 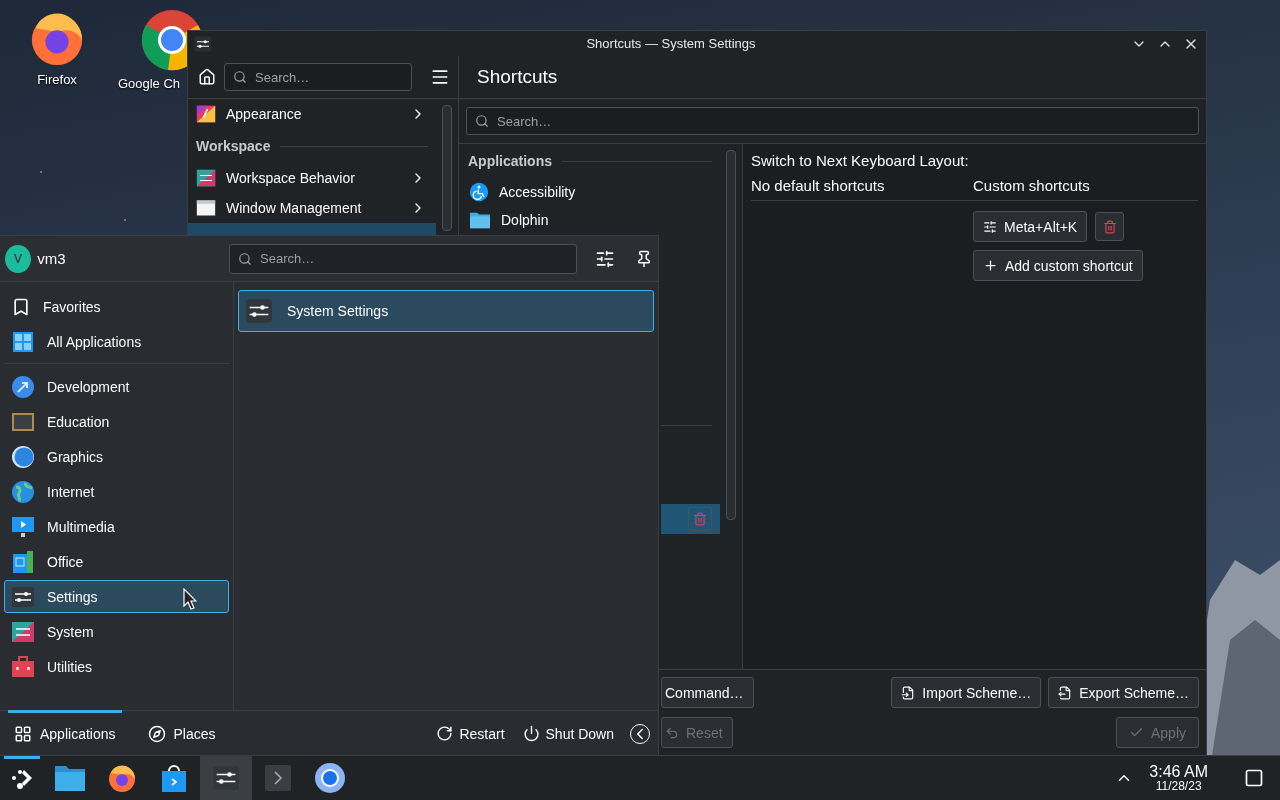 What do you see at coordinates (23, 561) in the screenshot?
I see `document-icon` at bounding box center [23, 561].